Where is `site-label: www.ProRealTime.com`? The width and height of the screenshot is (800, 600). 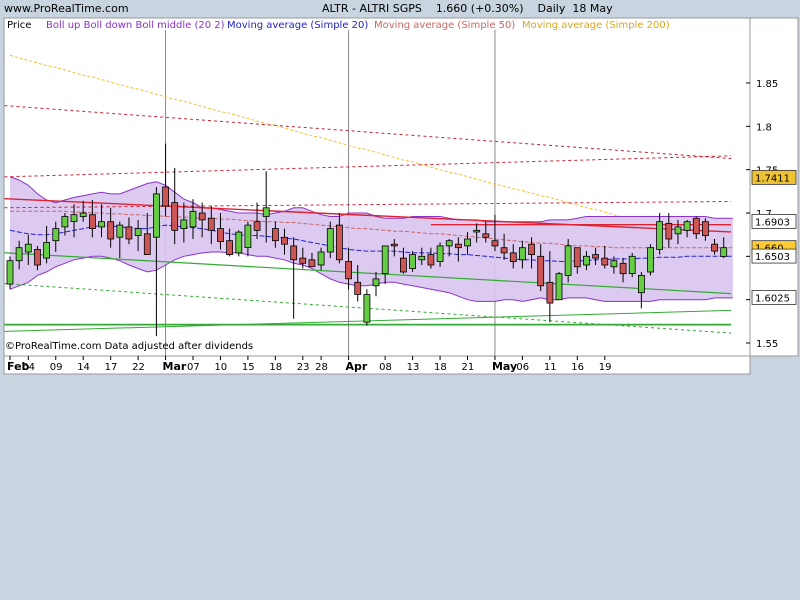 site-label: www.ProRealTime.com is located at coordinates (66, 8).